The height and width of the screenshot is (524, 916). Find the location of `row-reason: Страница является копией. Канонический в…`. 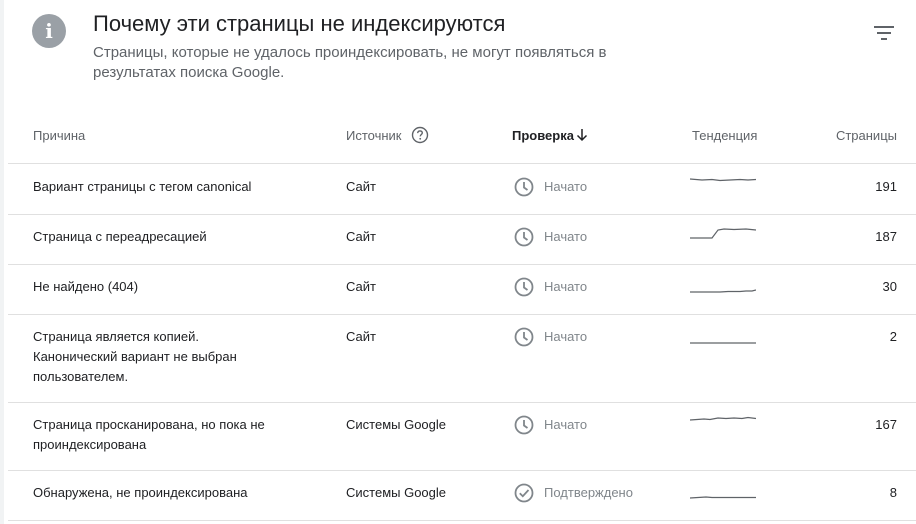

row-reason: Страница является копией. Канонический в… is located at coordinates (135, 356).